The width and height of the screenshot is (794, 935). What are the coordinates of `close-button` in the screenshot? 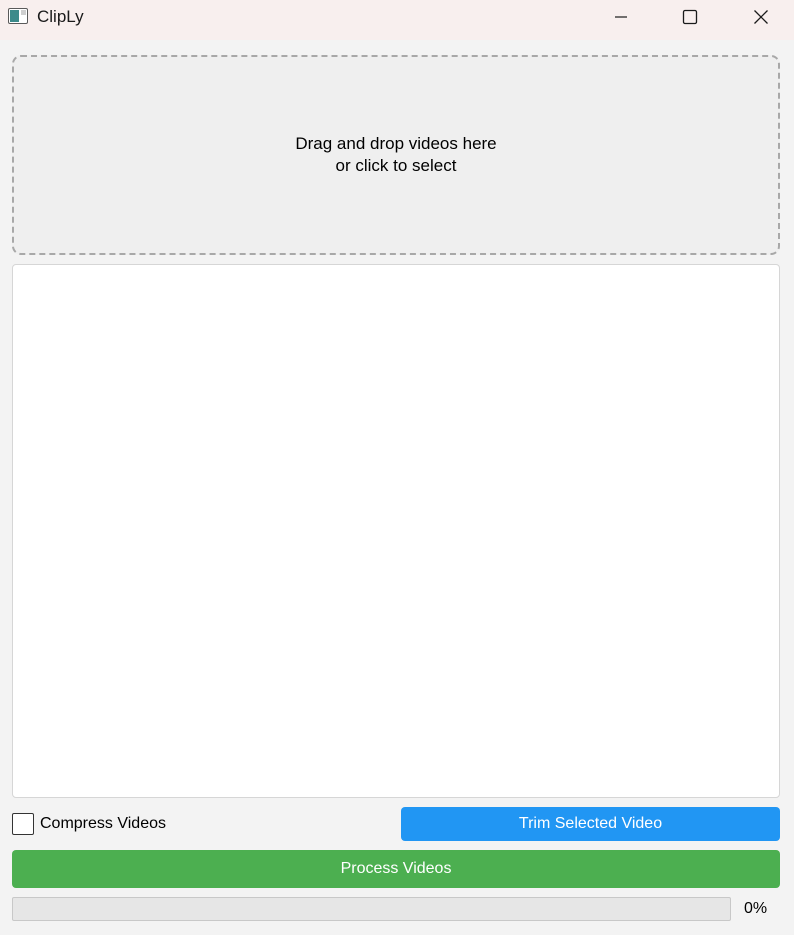 It's located at (760, 17).